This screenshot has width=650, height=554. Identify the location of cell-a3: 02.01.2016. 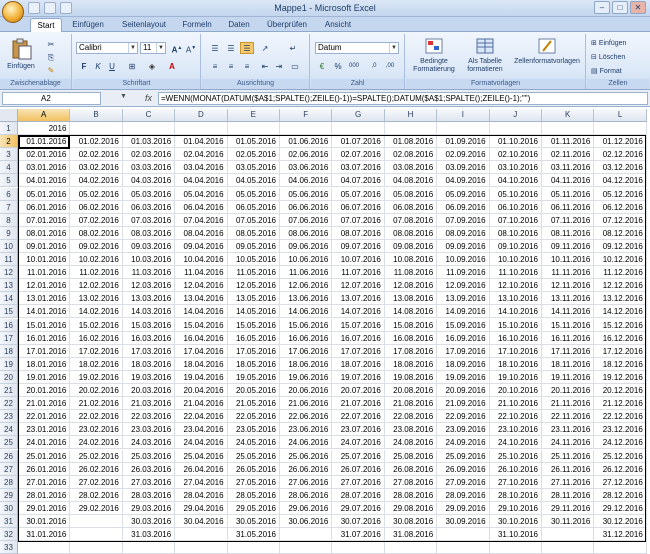
(44, 155).